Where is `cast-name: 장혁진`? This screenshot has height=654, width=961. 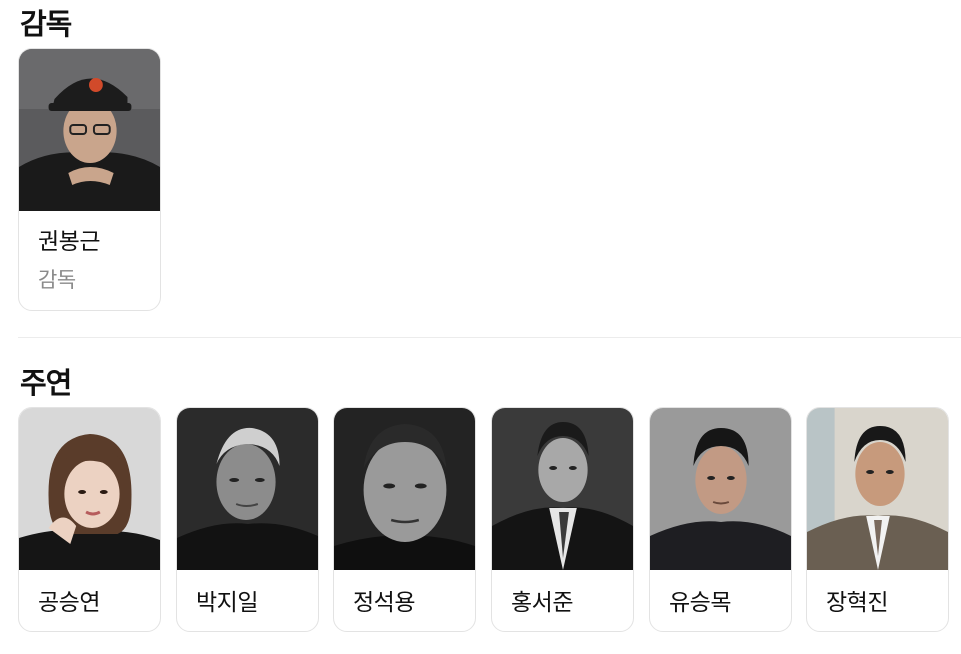
cast-name: 장혁진 is located at coordinates (857, 603).